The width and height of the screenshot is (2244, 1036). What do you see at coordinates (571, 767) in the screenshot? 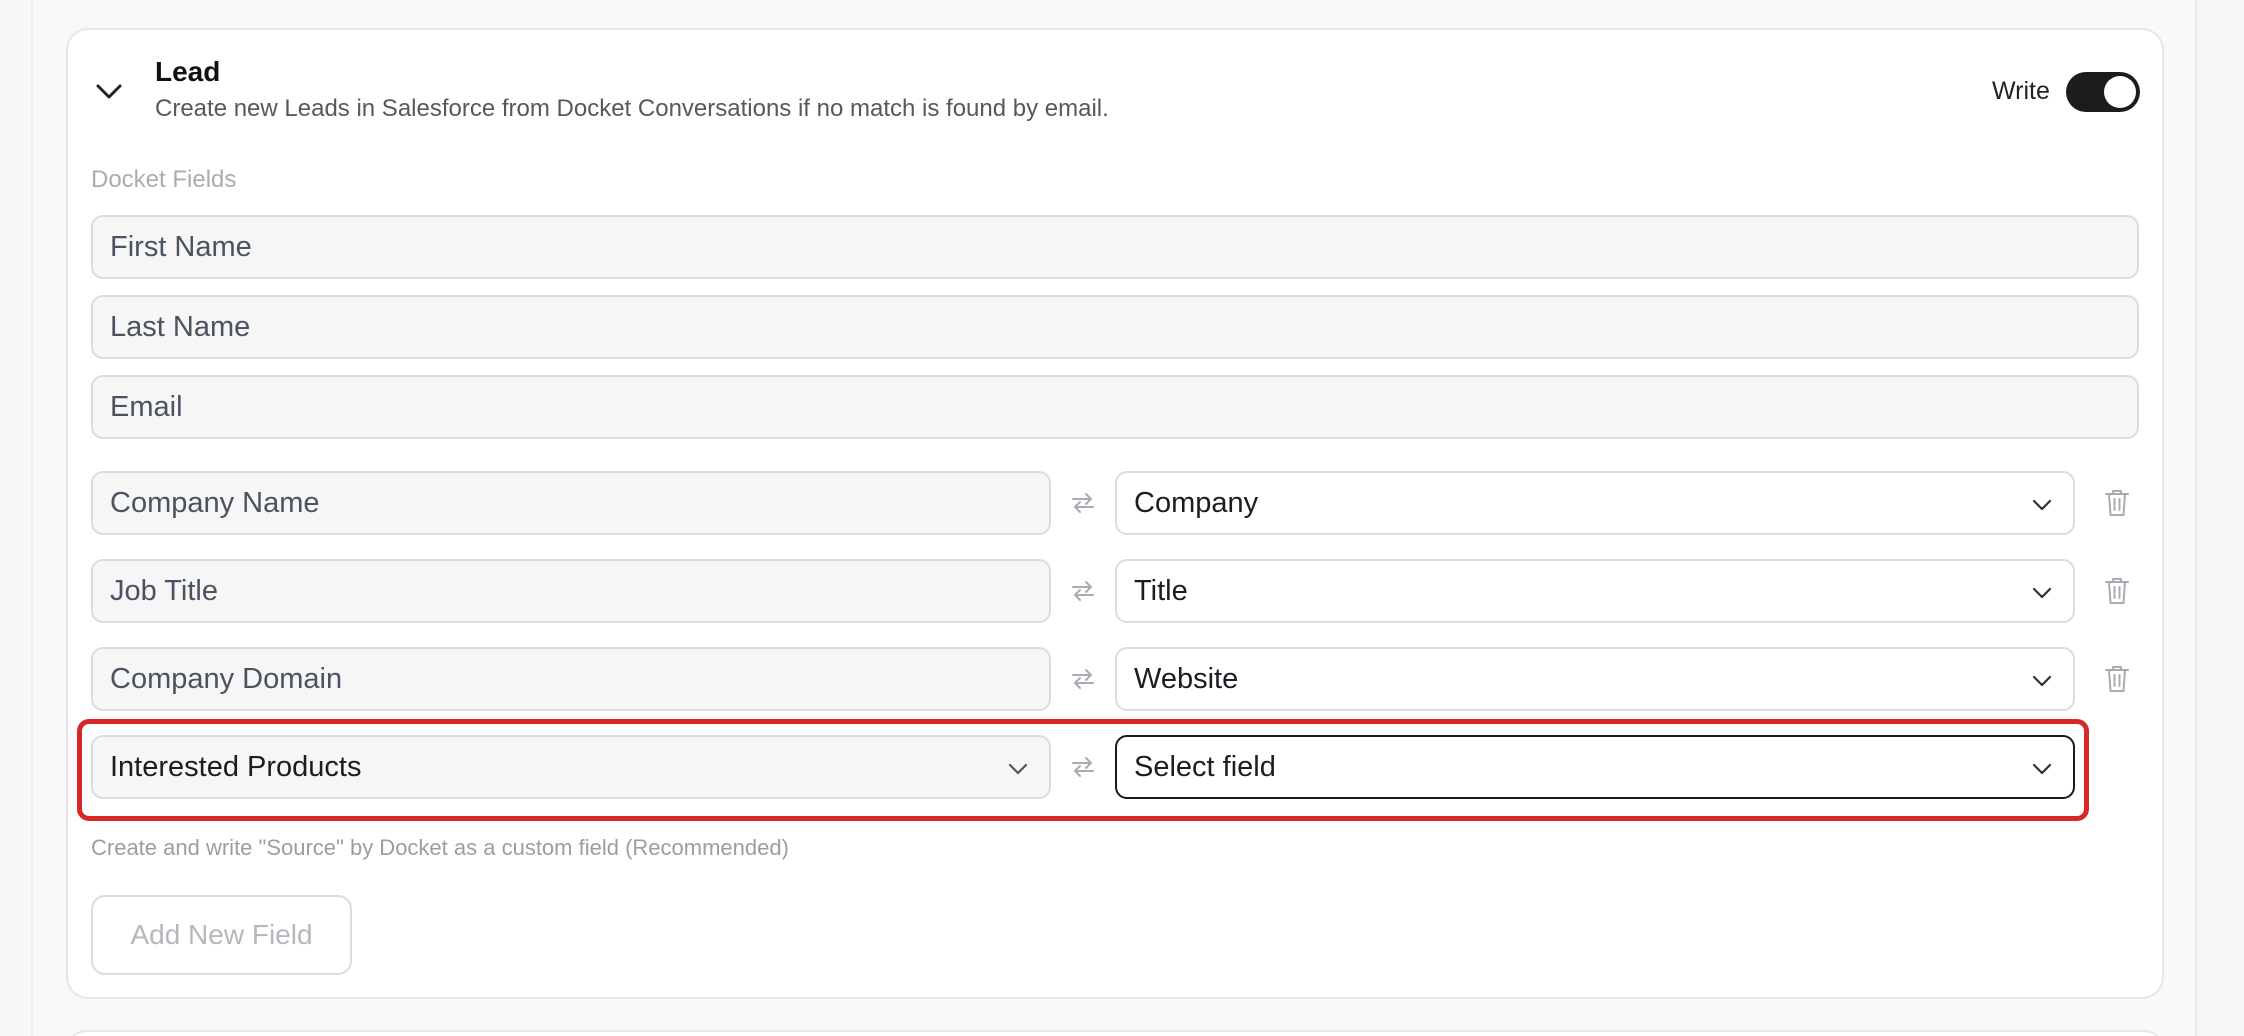
I see `docket-field-select-interested-products: Interested Products` at bounding box center [571, 767].